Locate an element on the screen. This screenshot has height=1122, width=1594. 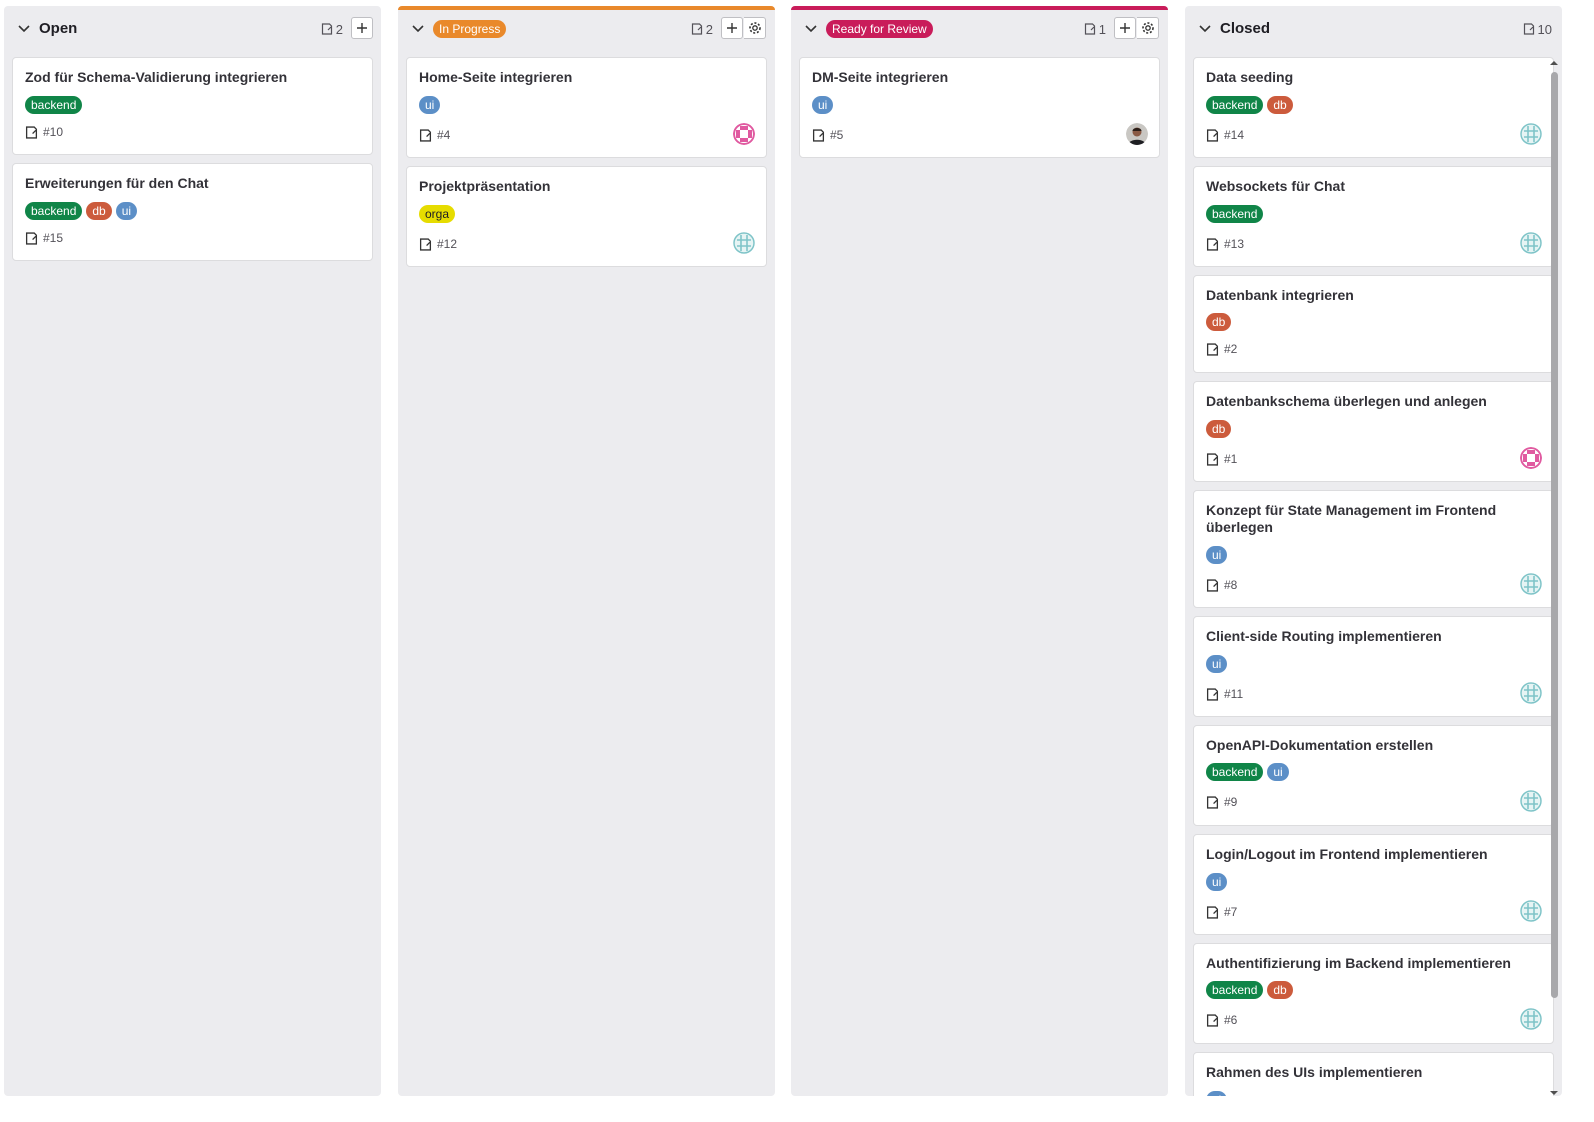
scroll-up-icon is located at coordinates (1554, 63).